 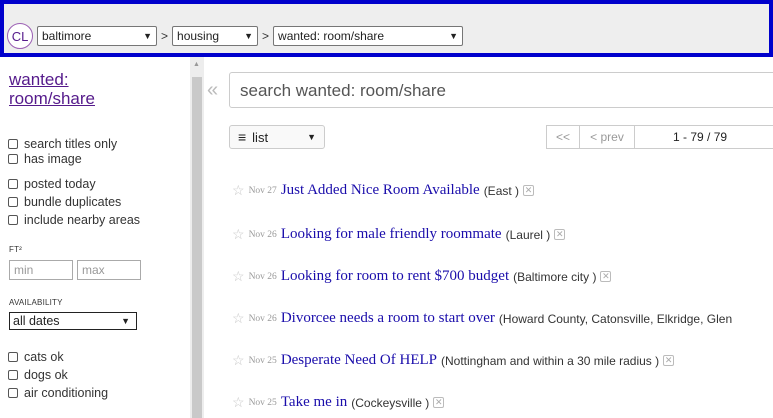 I want to click on option-posted-today: posted today, so click(x=52, y=184).